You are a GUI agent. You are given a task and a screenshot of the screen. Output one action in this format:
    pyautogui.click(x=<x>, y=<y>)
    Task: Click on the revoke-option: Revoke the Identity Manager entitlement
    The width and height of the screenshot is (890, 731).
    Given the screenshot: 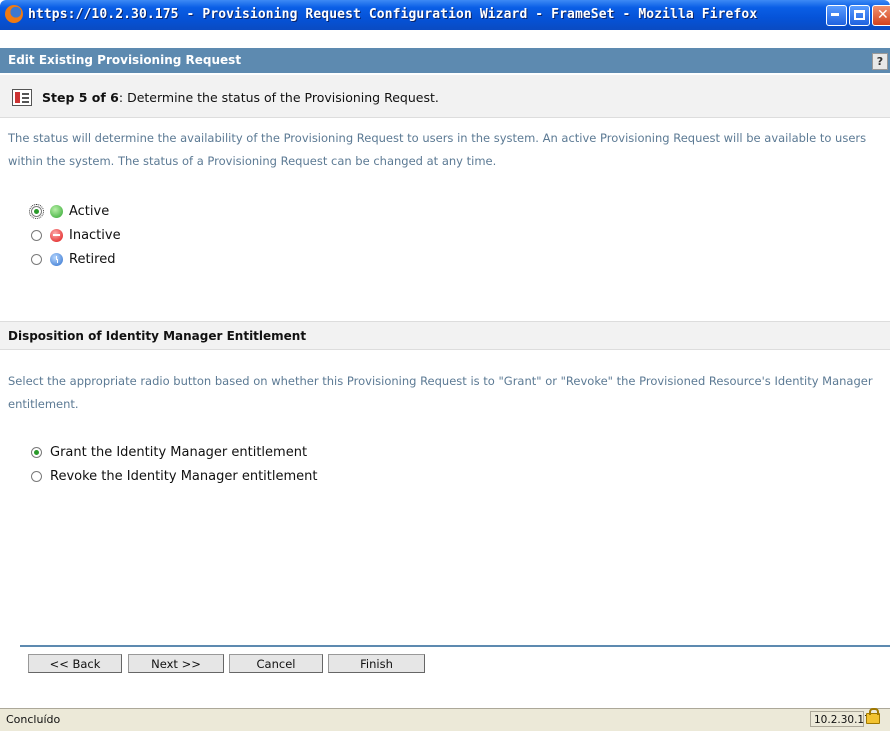 What is the action you would take?
    pyautogui.click(x=174, y=476)
    